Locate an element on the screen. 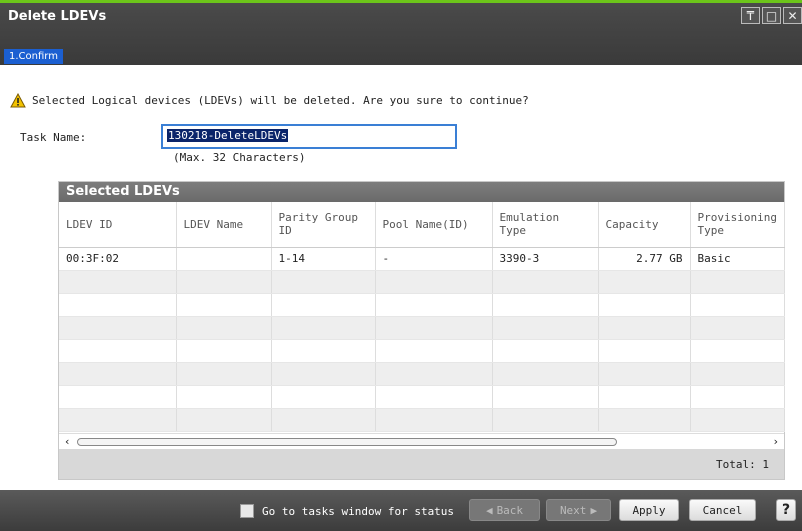 The image size is (802, 531). next-arrow-icon: ▶ is located at coordinates (594, 510).